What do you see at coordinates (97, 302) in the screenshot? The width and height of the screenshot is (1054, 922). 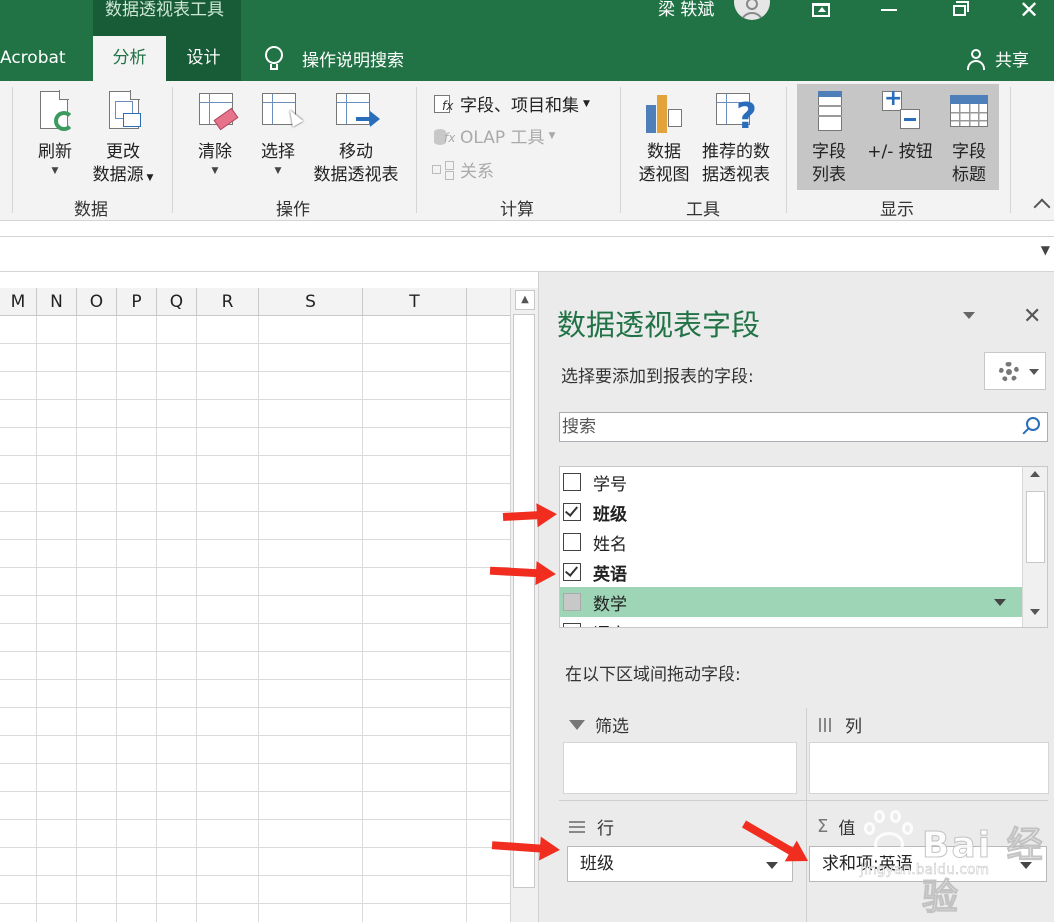 I see `column-header: O` at bounding box center [97, 302].